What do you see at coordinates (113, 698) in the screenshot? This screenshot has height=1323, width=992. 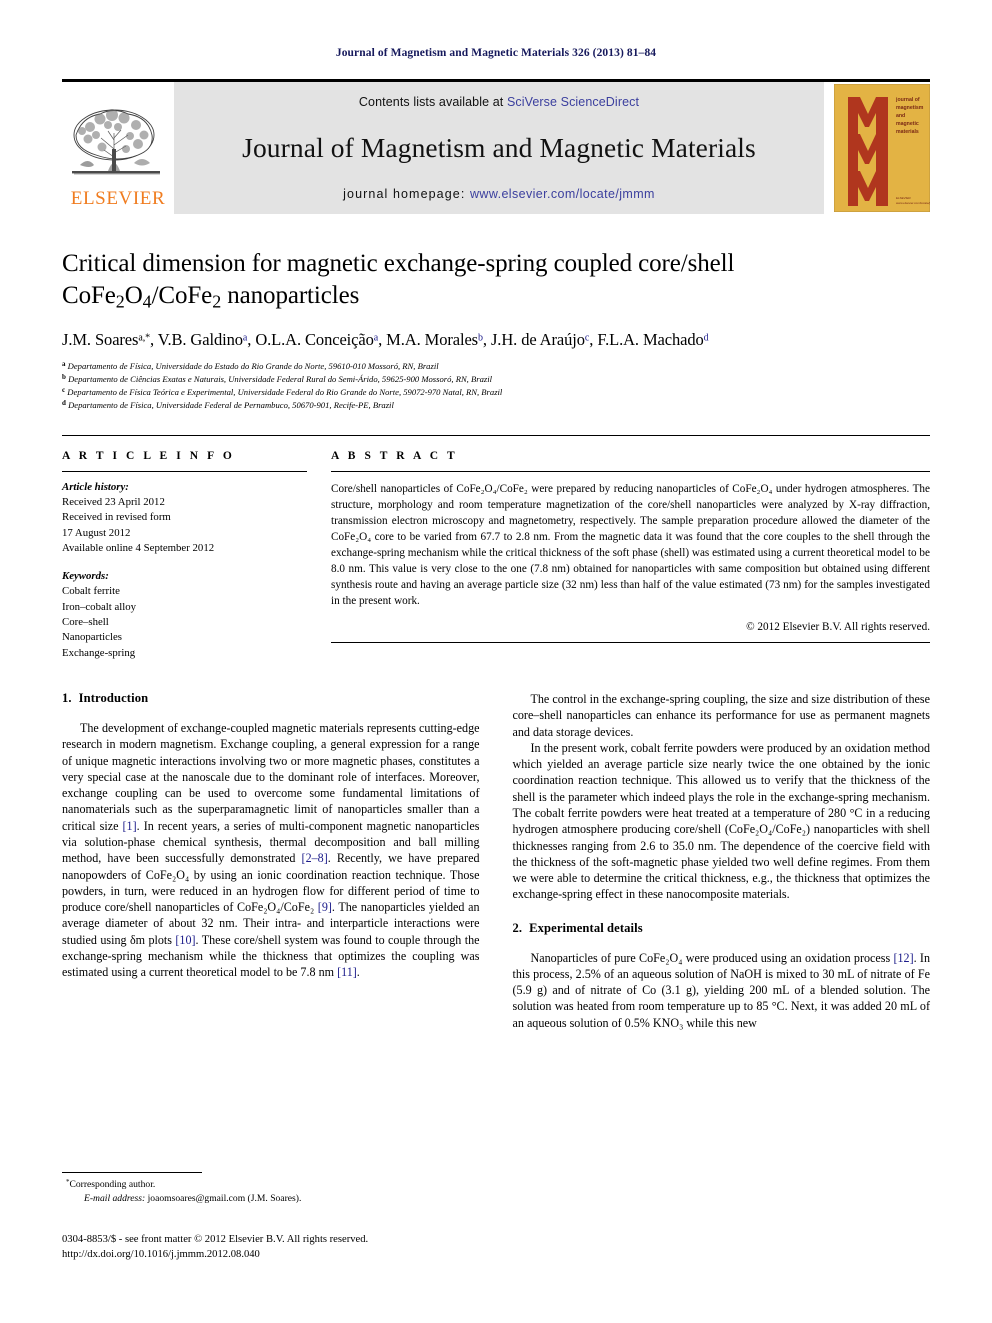 I see `section-title: Introduction` at bounding box center [113, 698].